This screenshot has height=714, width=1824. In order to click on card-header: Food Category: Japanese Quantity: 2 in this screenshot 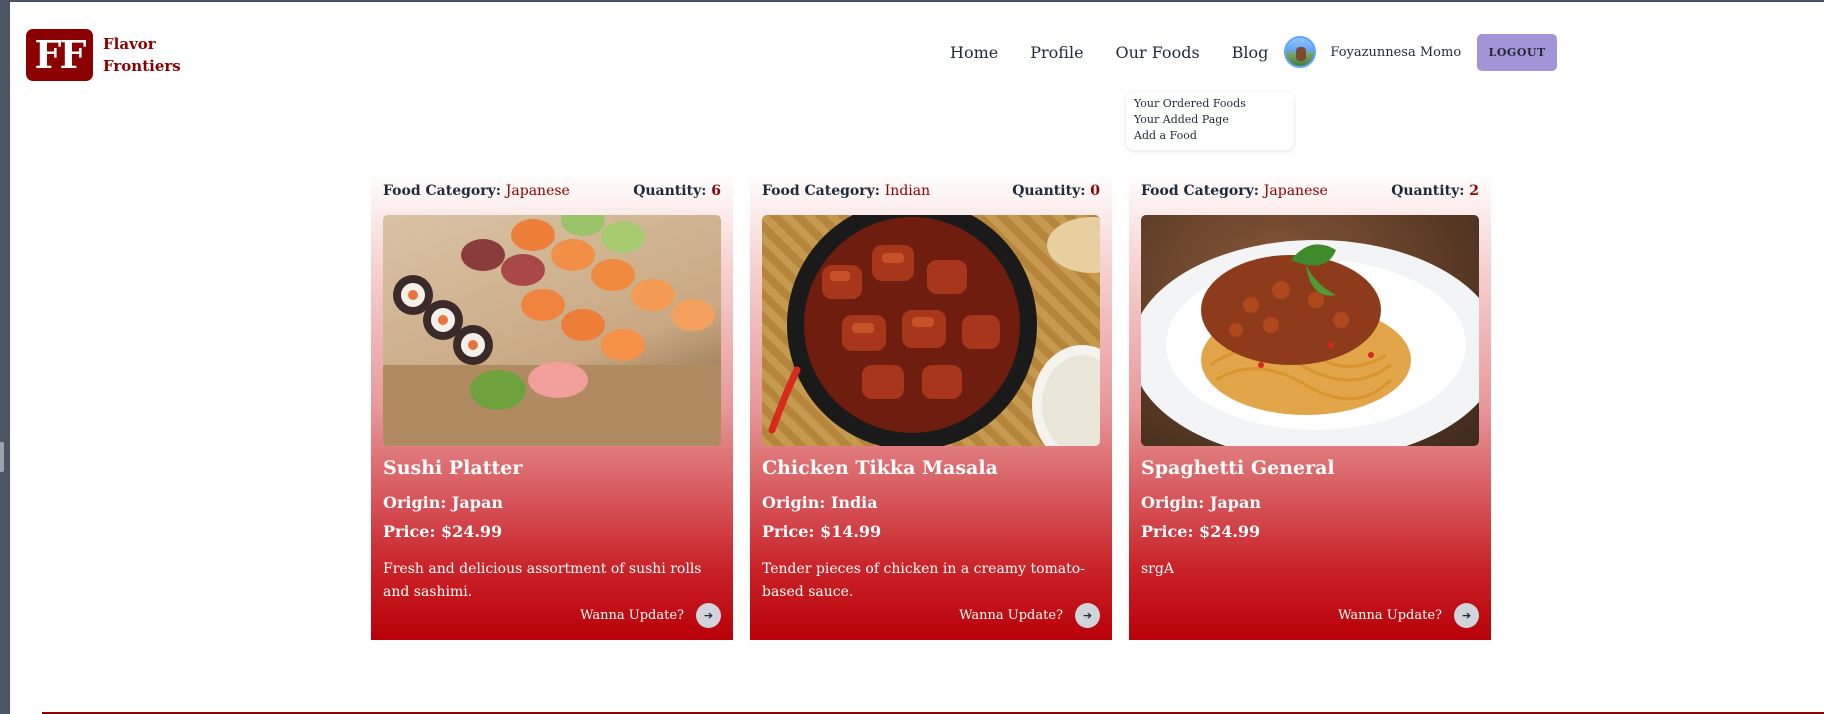, I will do `click(1310, 193)`.